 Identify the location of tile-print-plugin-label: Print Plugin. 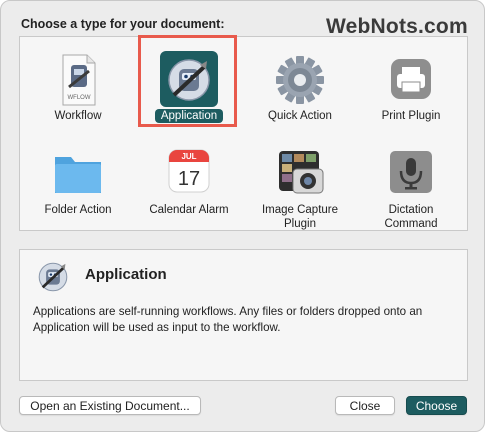
(411, 116).